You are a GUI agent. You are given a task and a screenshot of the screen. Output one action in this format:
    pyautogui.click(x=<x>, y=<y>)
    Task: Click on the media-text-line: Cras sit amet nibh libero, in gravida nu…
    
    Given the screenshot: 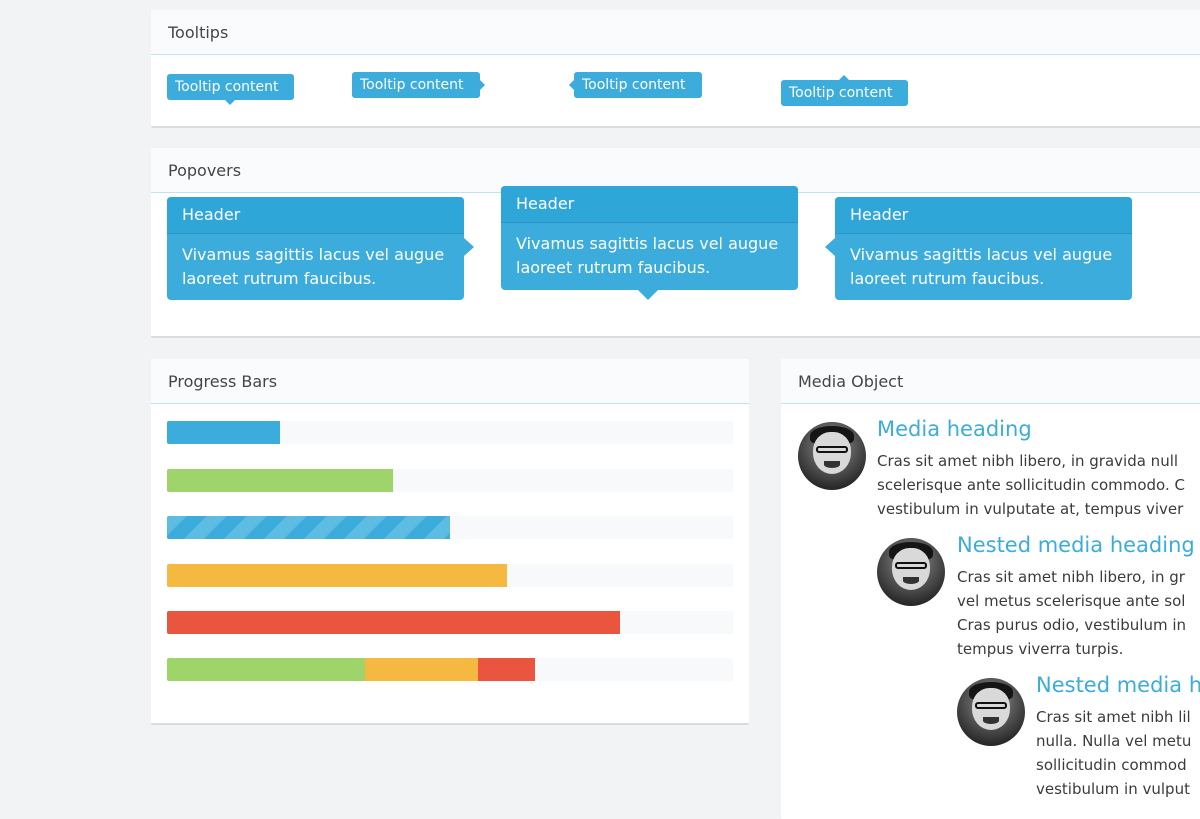 What is the action you would take?
    pyautogui.click(x=1028, y=461)
    